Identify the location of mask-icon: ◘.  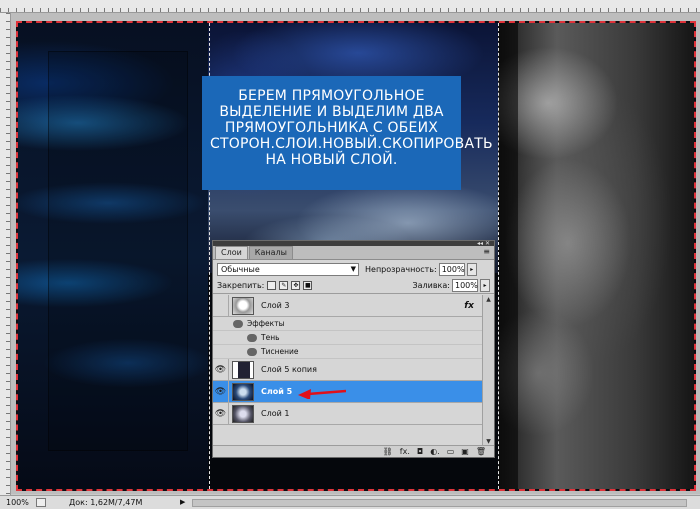
(420, 451).